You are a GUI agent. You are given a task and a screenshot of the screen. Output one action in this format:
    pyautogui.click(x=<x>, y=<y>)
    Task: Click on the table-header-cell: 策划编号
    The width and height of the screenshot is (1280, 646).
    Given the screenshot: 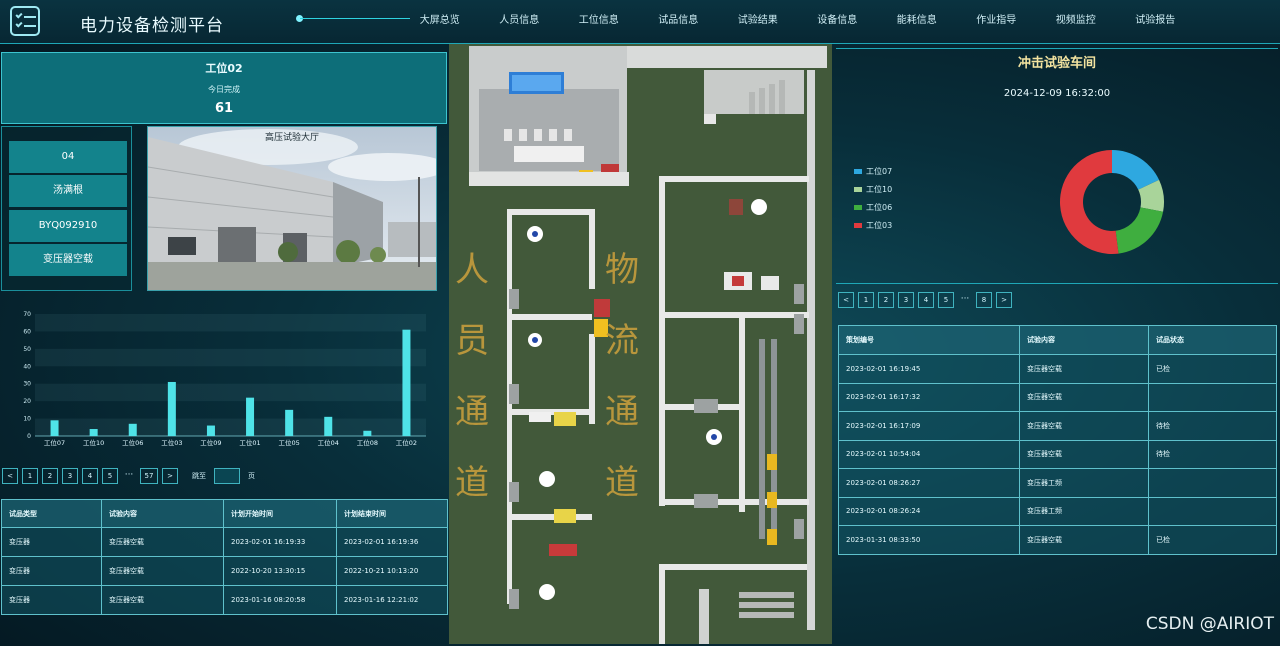 What is the action you would take?
    pyautogui.click(x=929, y=340)
    